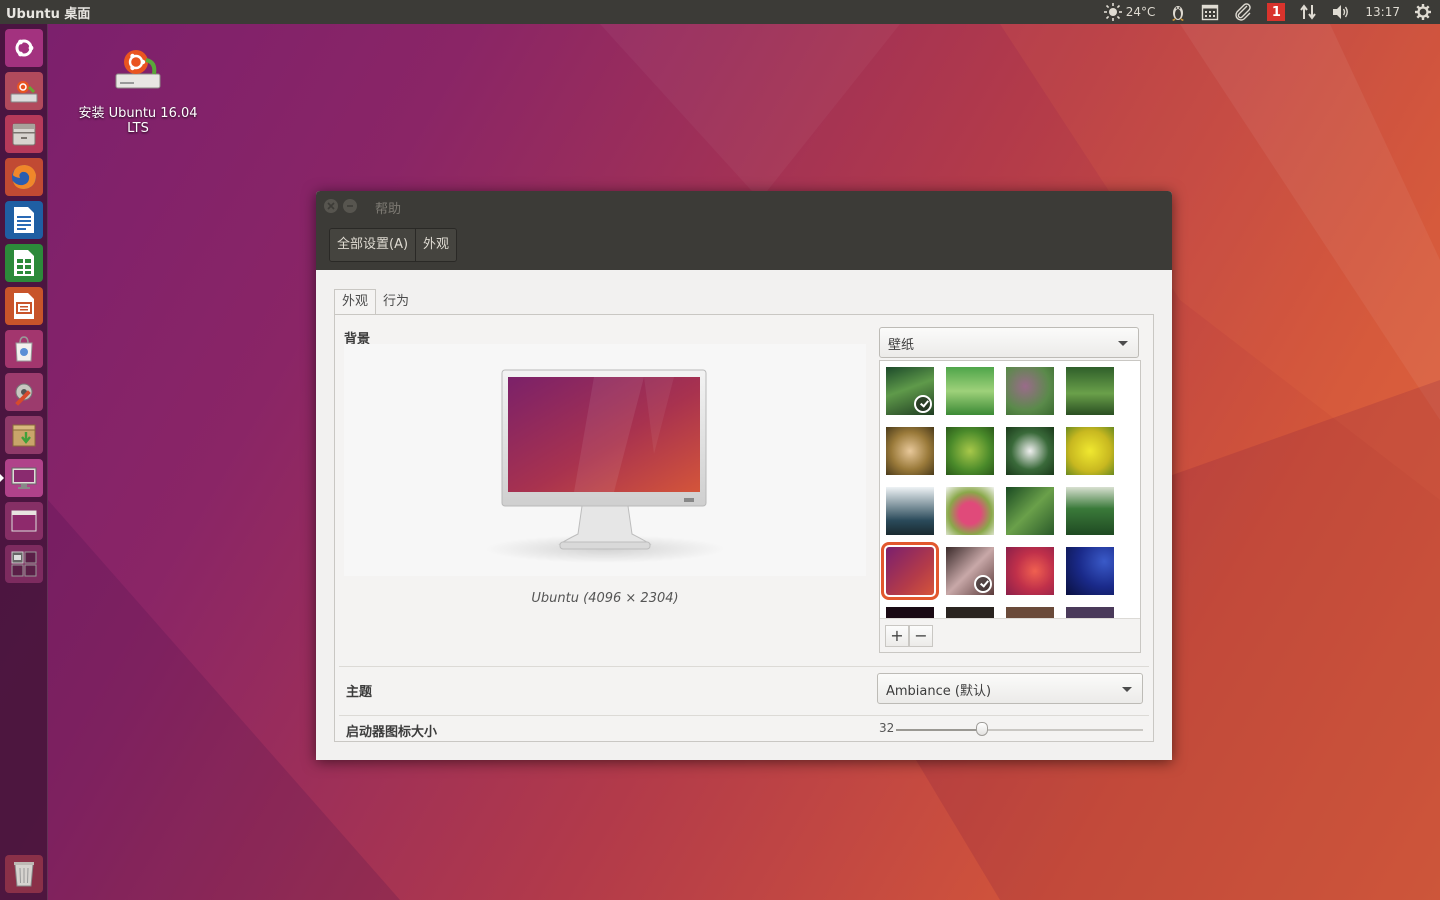  What do you see at coordinates (388, 209) in the screenshot?
I see `window-title: 帮助` at bounding box center [388, 209].